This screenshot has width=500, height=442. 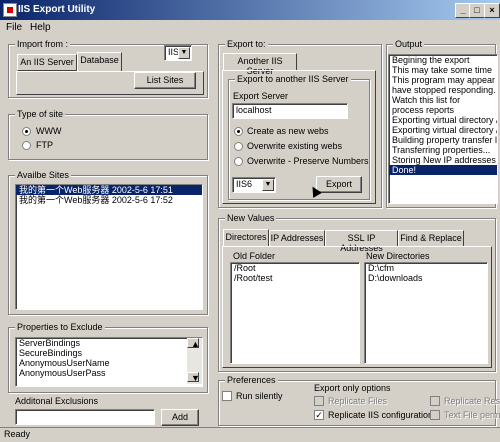 I want to click on export-server-label: Export Server, so click(x=261, y=96).